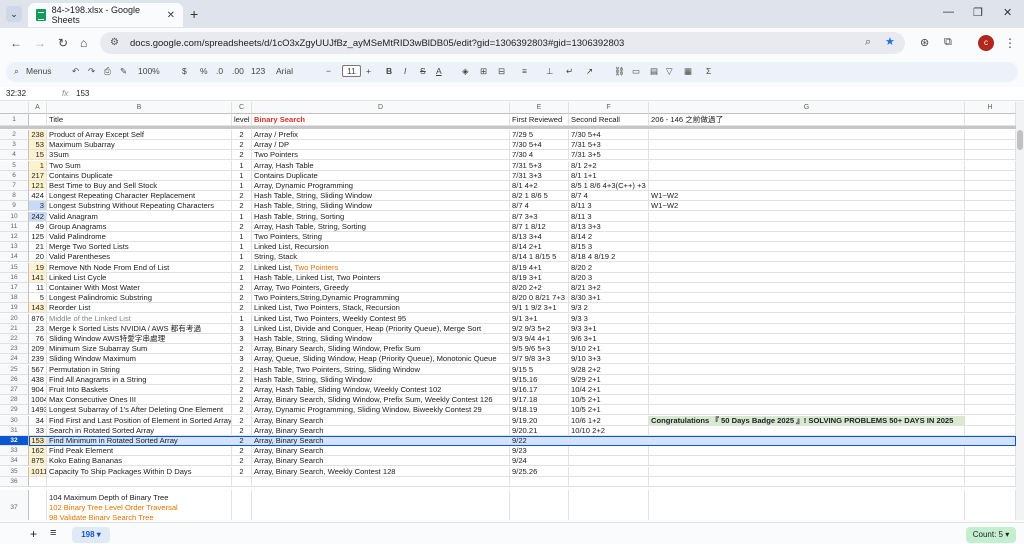 This screenshot has height=544, width=1024. What do you see at coordinates (978, 12) in the screenshot?
I see `restore-icon: ❐` at bounding box center [978, 12].